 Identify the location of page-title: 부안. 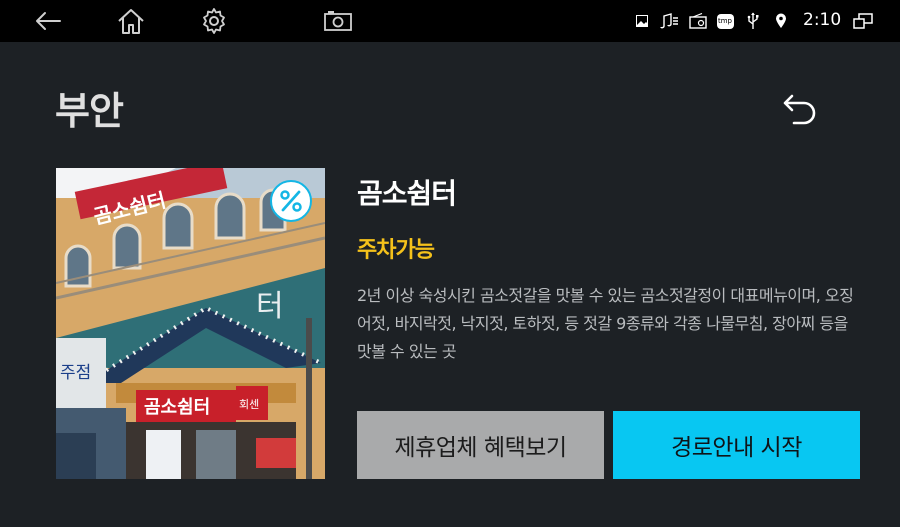
(89, 111).